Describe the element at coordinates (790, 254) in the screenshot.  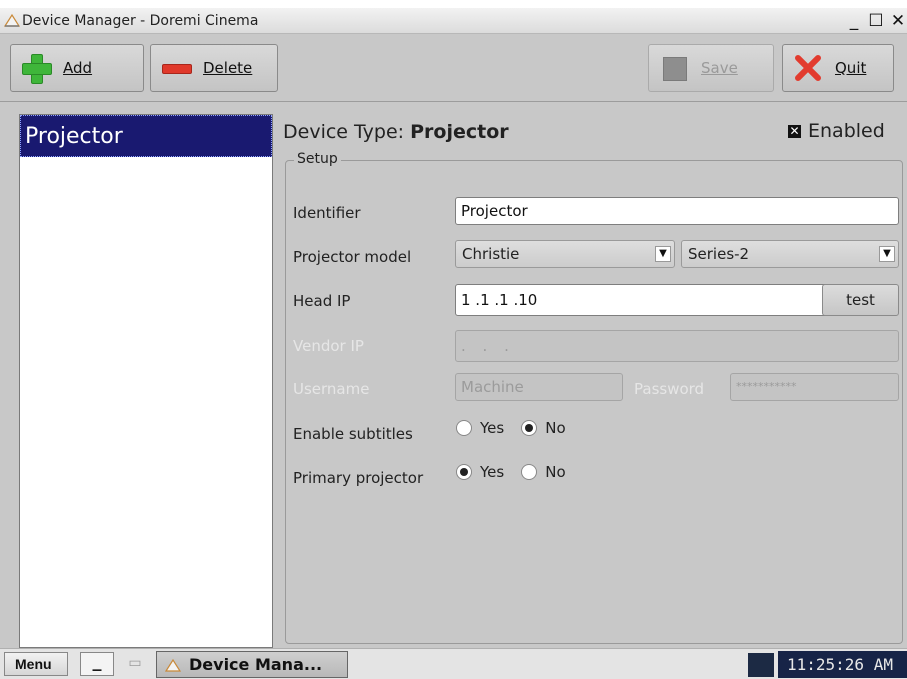
I see `projector-series-select: Series-2 ▼` at that location.